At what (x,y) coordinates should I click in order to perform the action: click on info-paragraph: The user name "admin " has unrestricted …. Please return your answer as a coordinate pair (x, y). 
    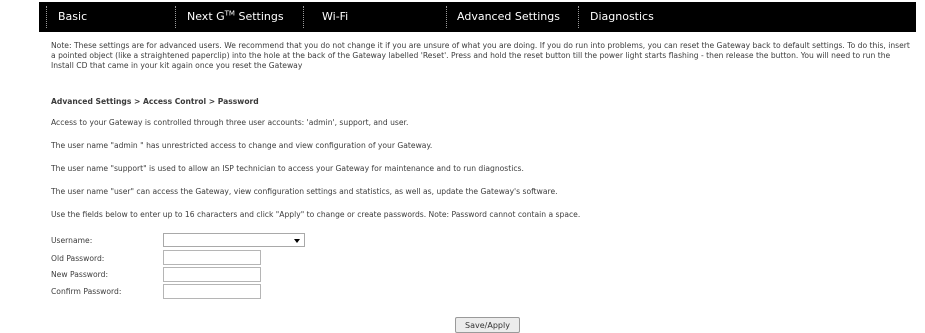
    Looking at the image, I should click on (242, 145).